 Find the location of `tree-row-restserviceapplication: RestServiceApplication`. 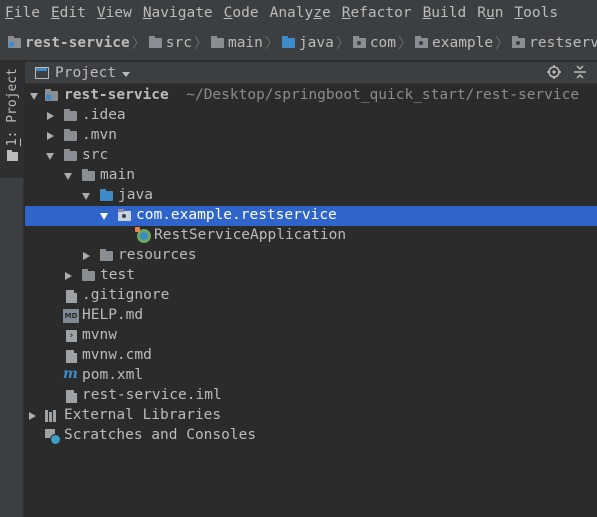

tree-row-restserviceapplication: RestServiceApplication is located at coordinates (311, 236).